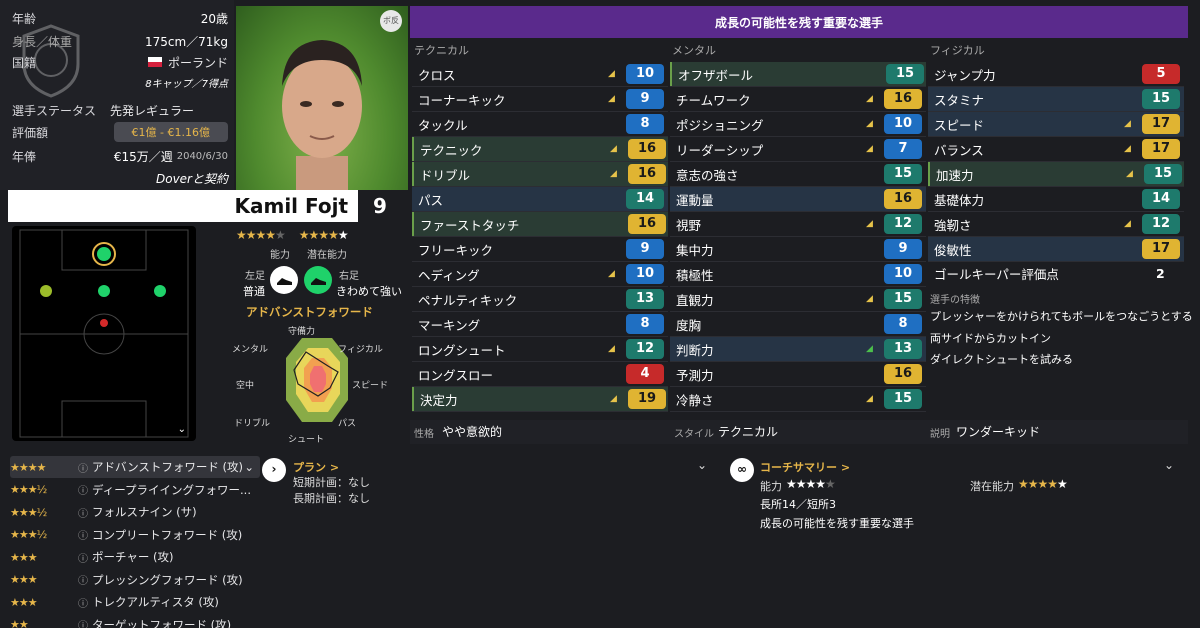  Describe the element at coordinates (540, 299) in the screenshot. I see `attribute-row: ペナルティキック 13` at that location.